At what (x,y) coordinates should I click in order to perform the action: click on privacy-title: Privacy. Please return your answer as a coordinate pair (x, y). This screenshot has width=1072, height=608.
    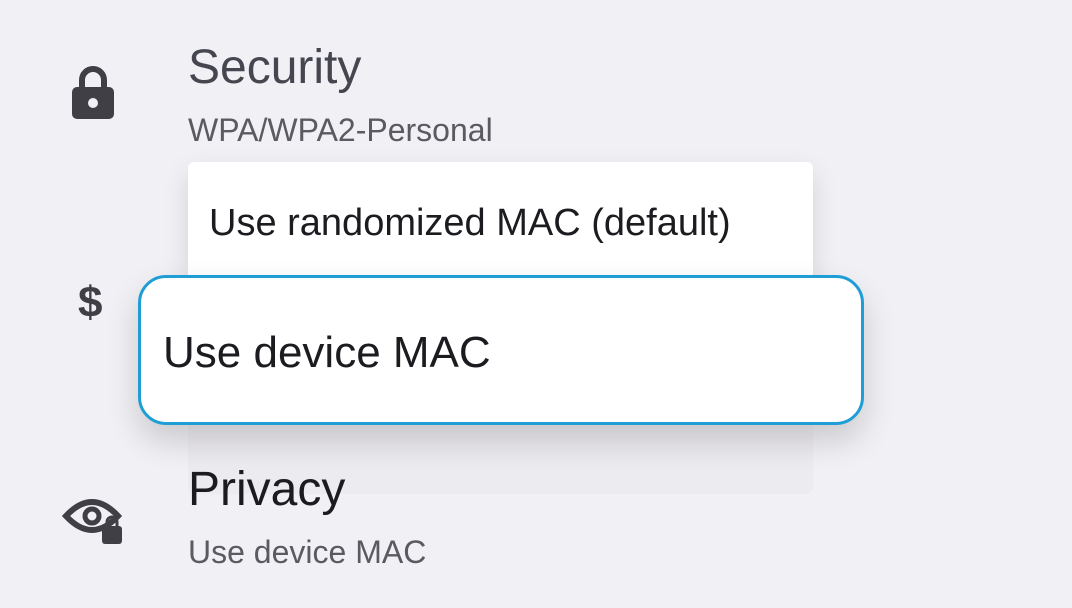
    Looking at the image, I should click on (267, 489).